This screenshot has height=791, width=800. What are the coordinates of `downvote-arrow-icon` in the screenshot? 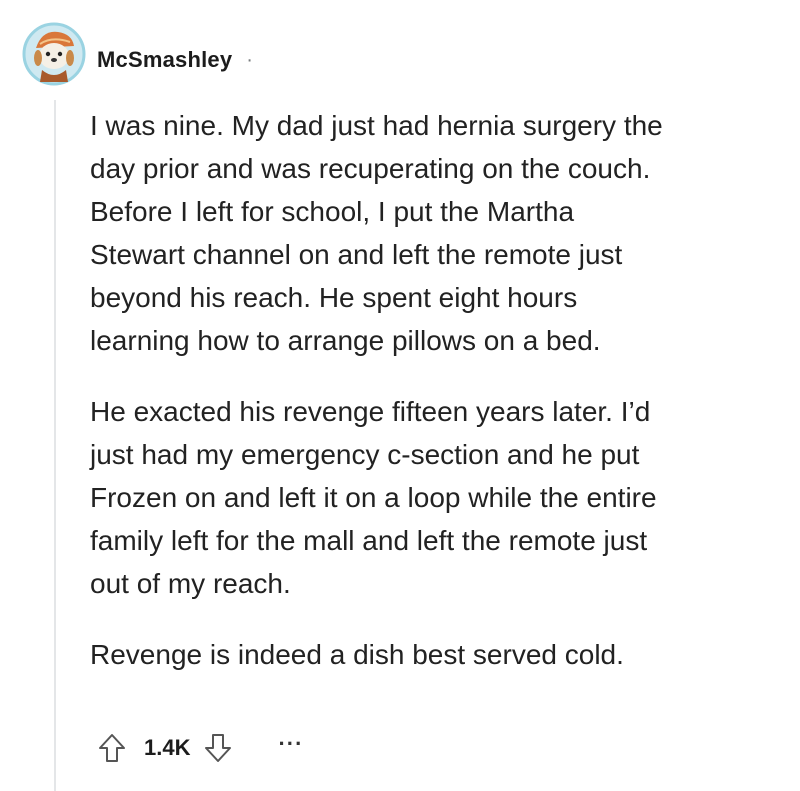 It's located at (218, 748).